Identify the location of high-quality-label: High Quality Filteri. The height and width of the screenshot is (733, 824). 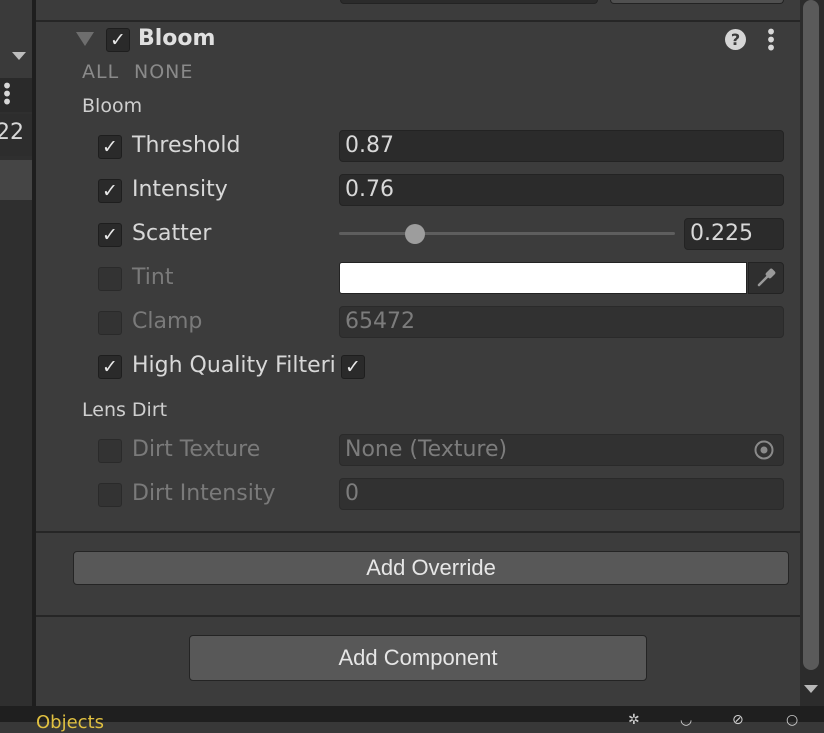
(234, 365).